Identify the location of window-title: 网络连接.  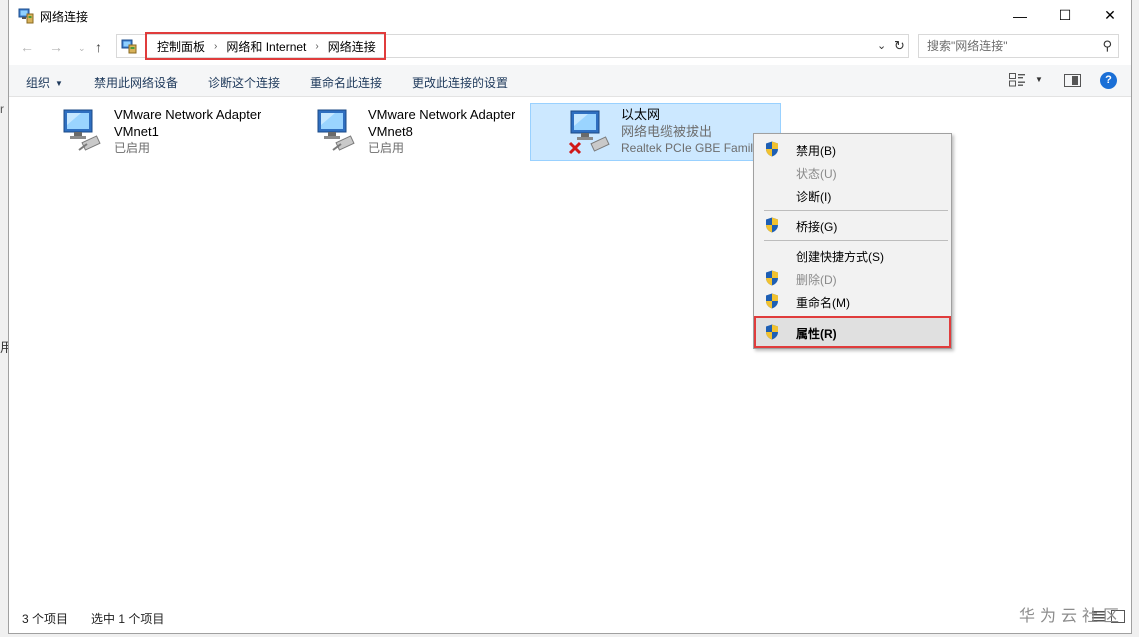
(64, 17).